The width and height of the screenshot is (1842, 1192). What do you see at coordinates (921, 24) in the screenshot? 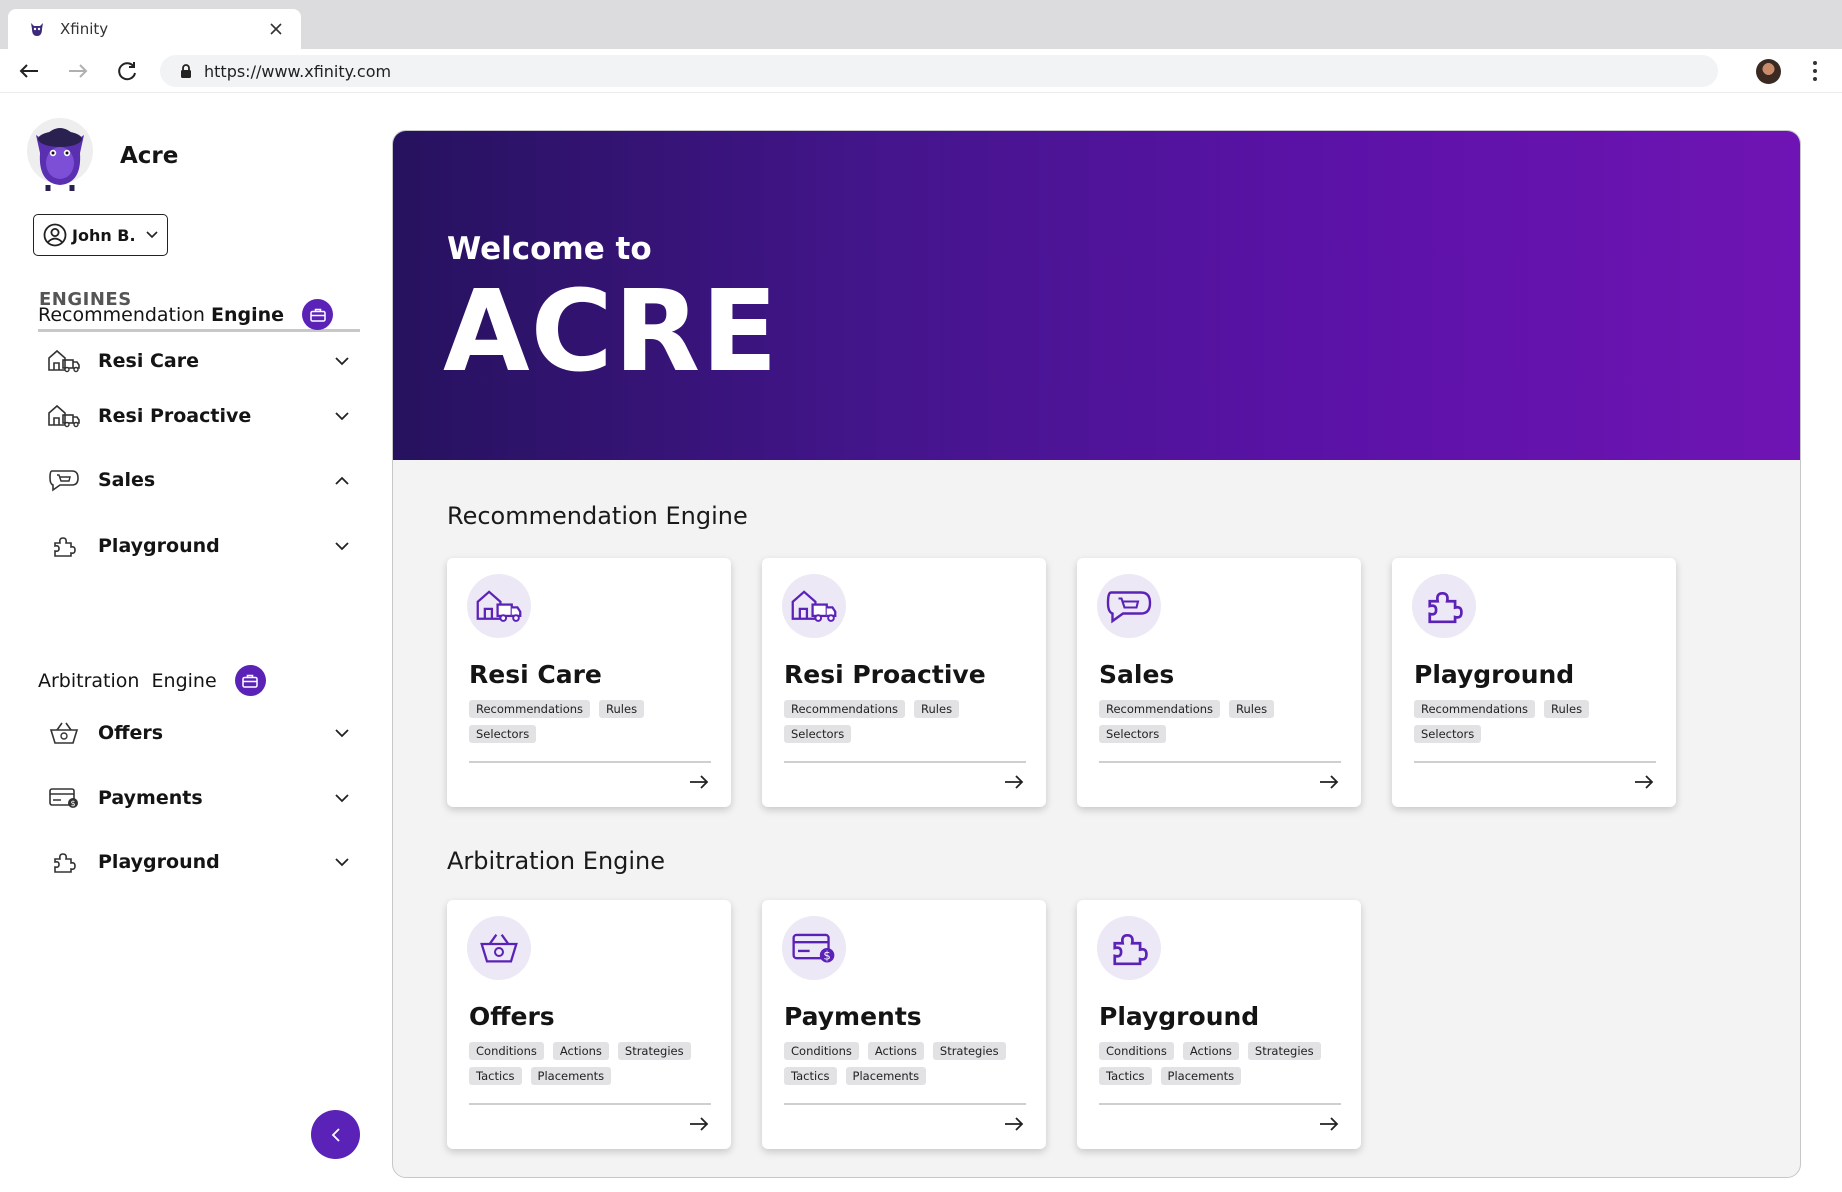
I see `browser-tab-bar: Xfinity` at bounding box center [921, 24].